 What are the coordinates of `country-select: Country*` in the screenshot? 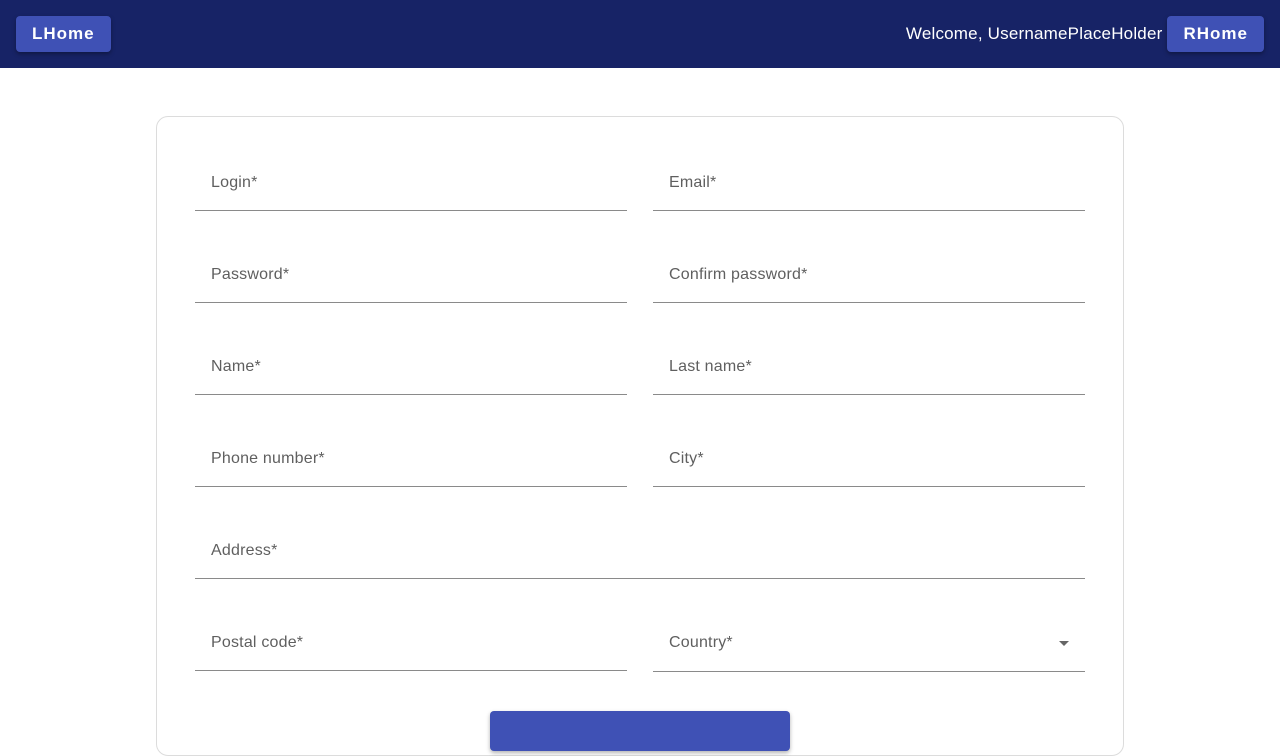 It's located at (869, 643).